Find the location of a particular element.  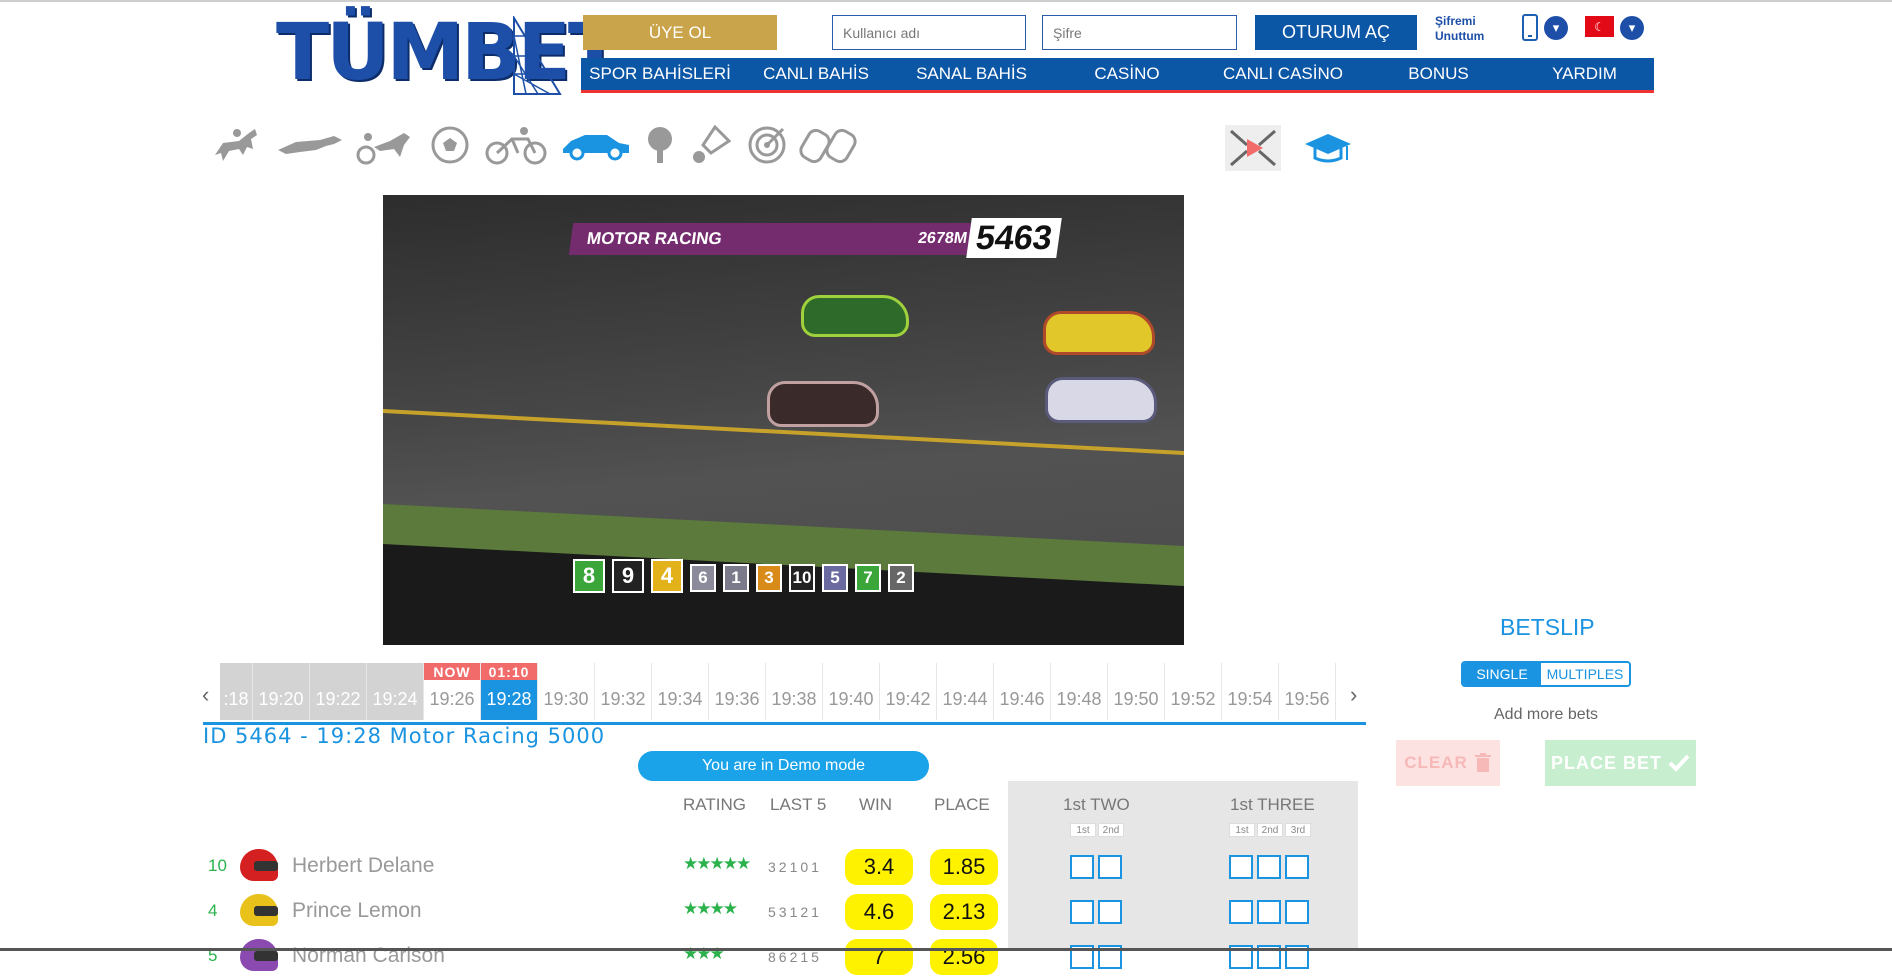

win-odds-button: 7 is located at coordinates (879, 957).